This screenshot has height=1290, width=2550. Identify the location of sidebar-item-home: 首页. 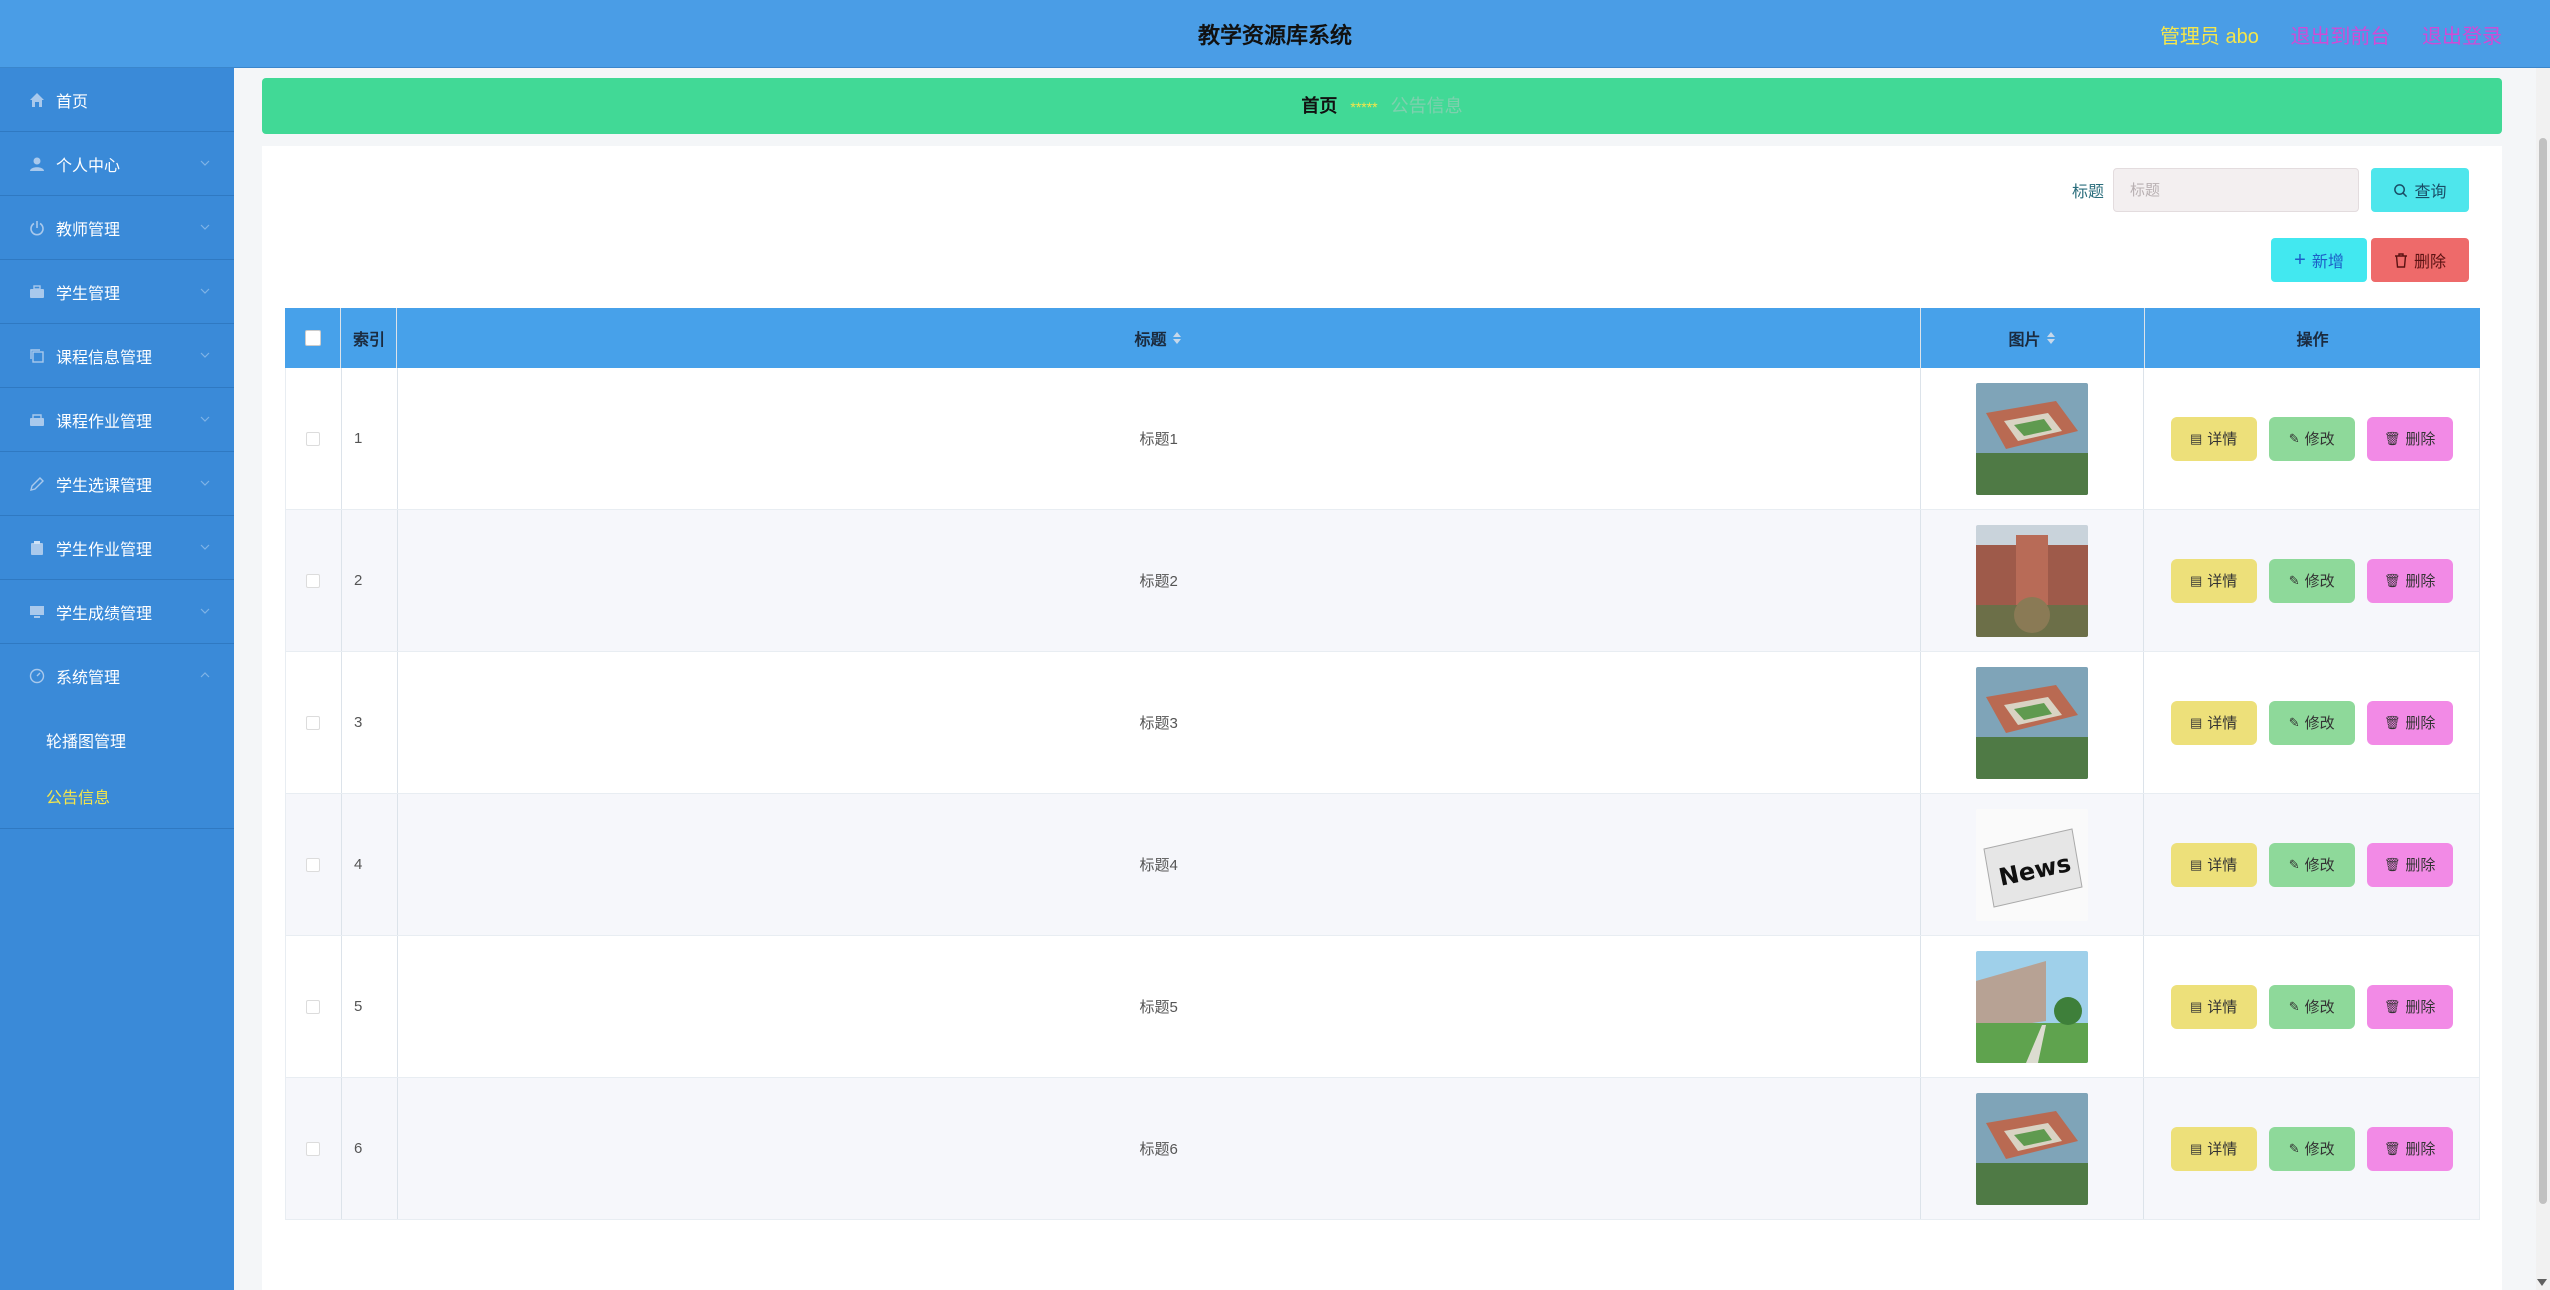
(117, 100).